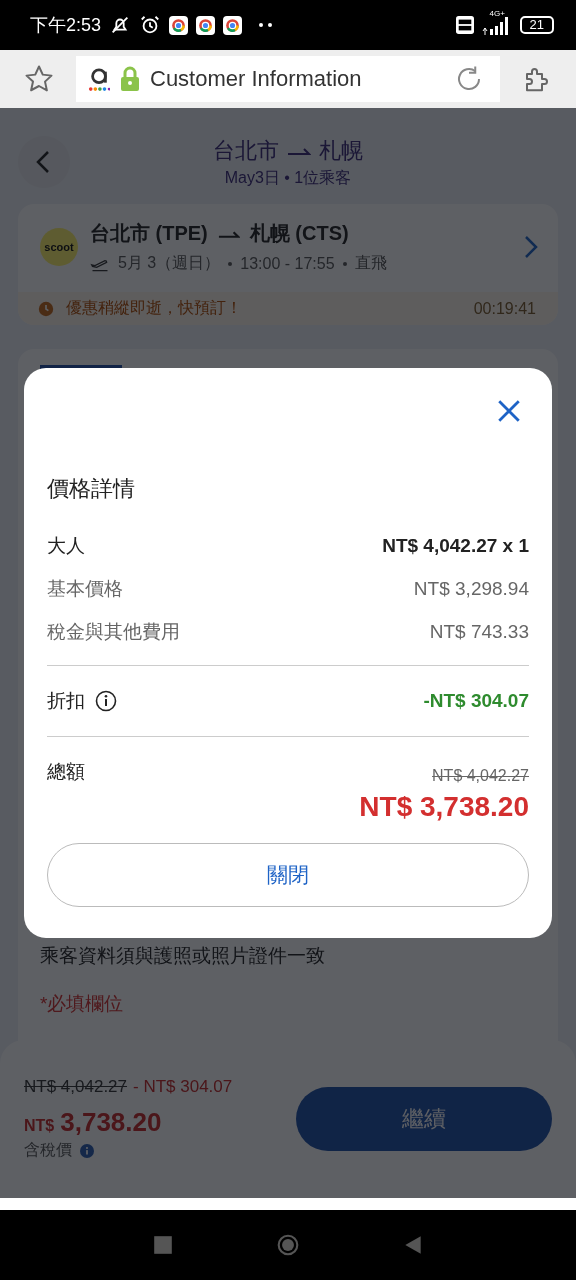 This screenshot has height=1280, width=576. What do you see at coordinates (66, 772) in the screenshot?
I see `total-label: 總額` at bounding box center [66, 772].